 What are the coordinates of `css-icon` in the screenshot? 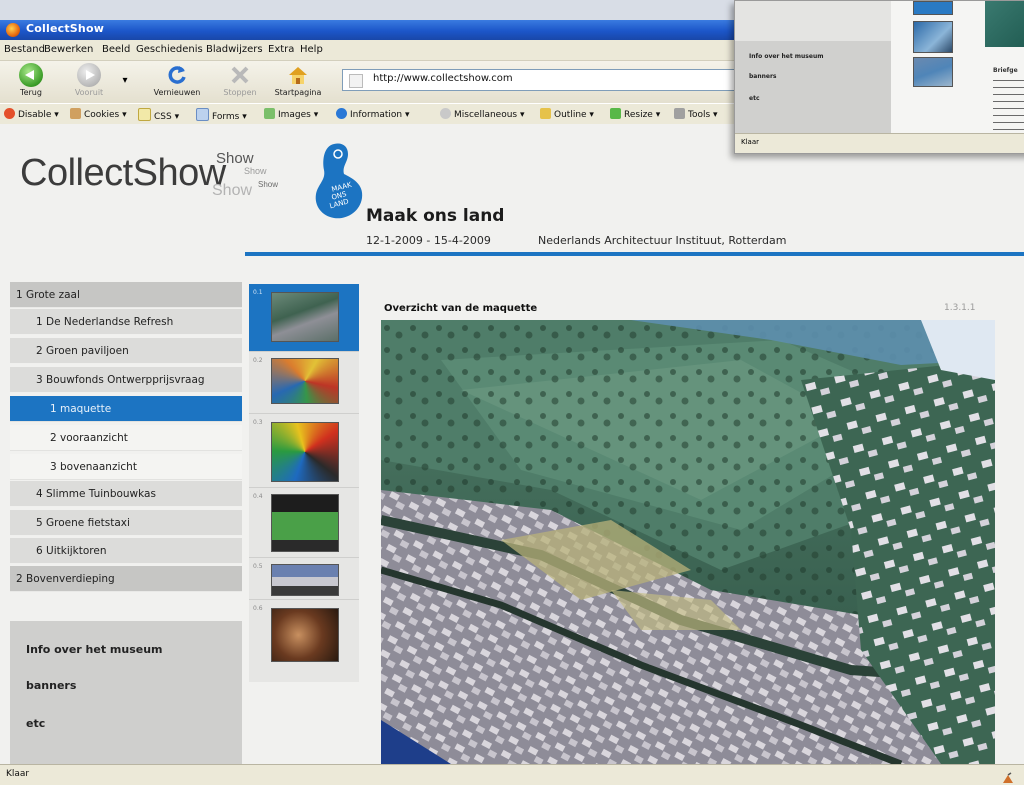 It's located at (144, 114).